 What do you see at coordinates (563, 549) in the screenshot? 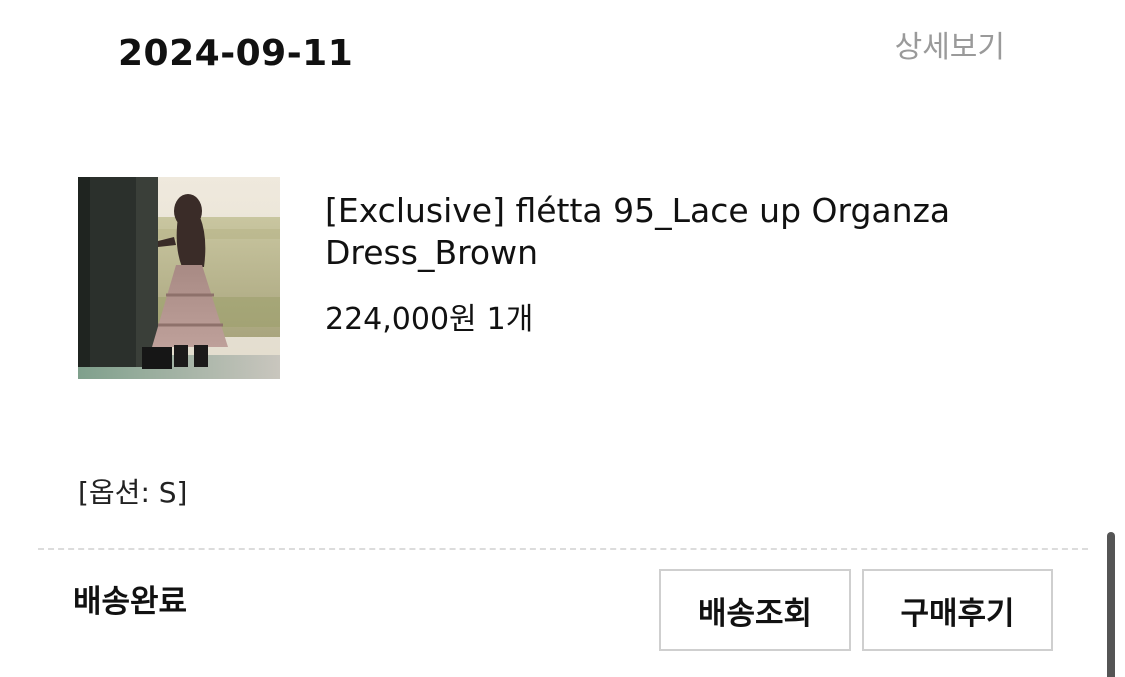
I see `dashed-divider` at bounding box center [563, 549].